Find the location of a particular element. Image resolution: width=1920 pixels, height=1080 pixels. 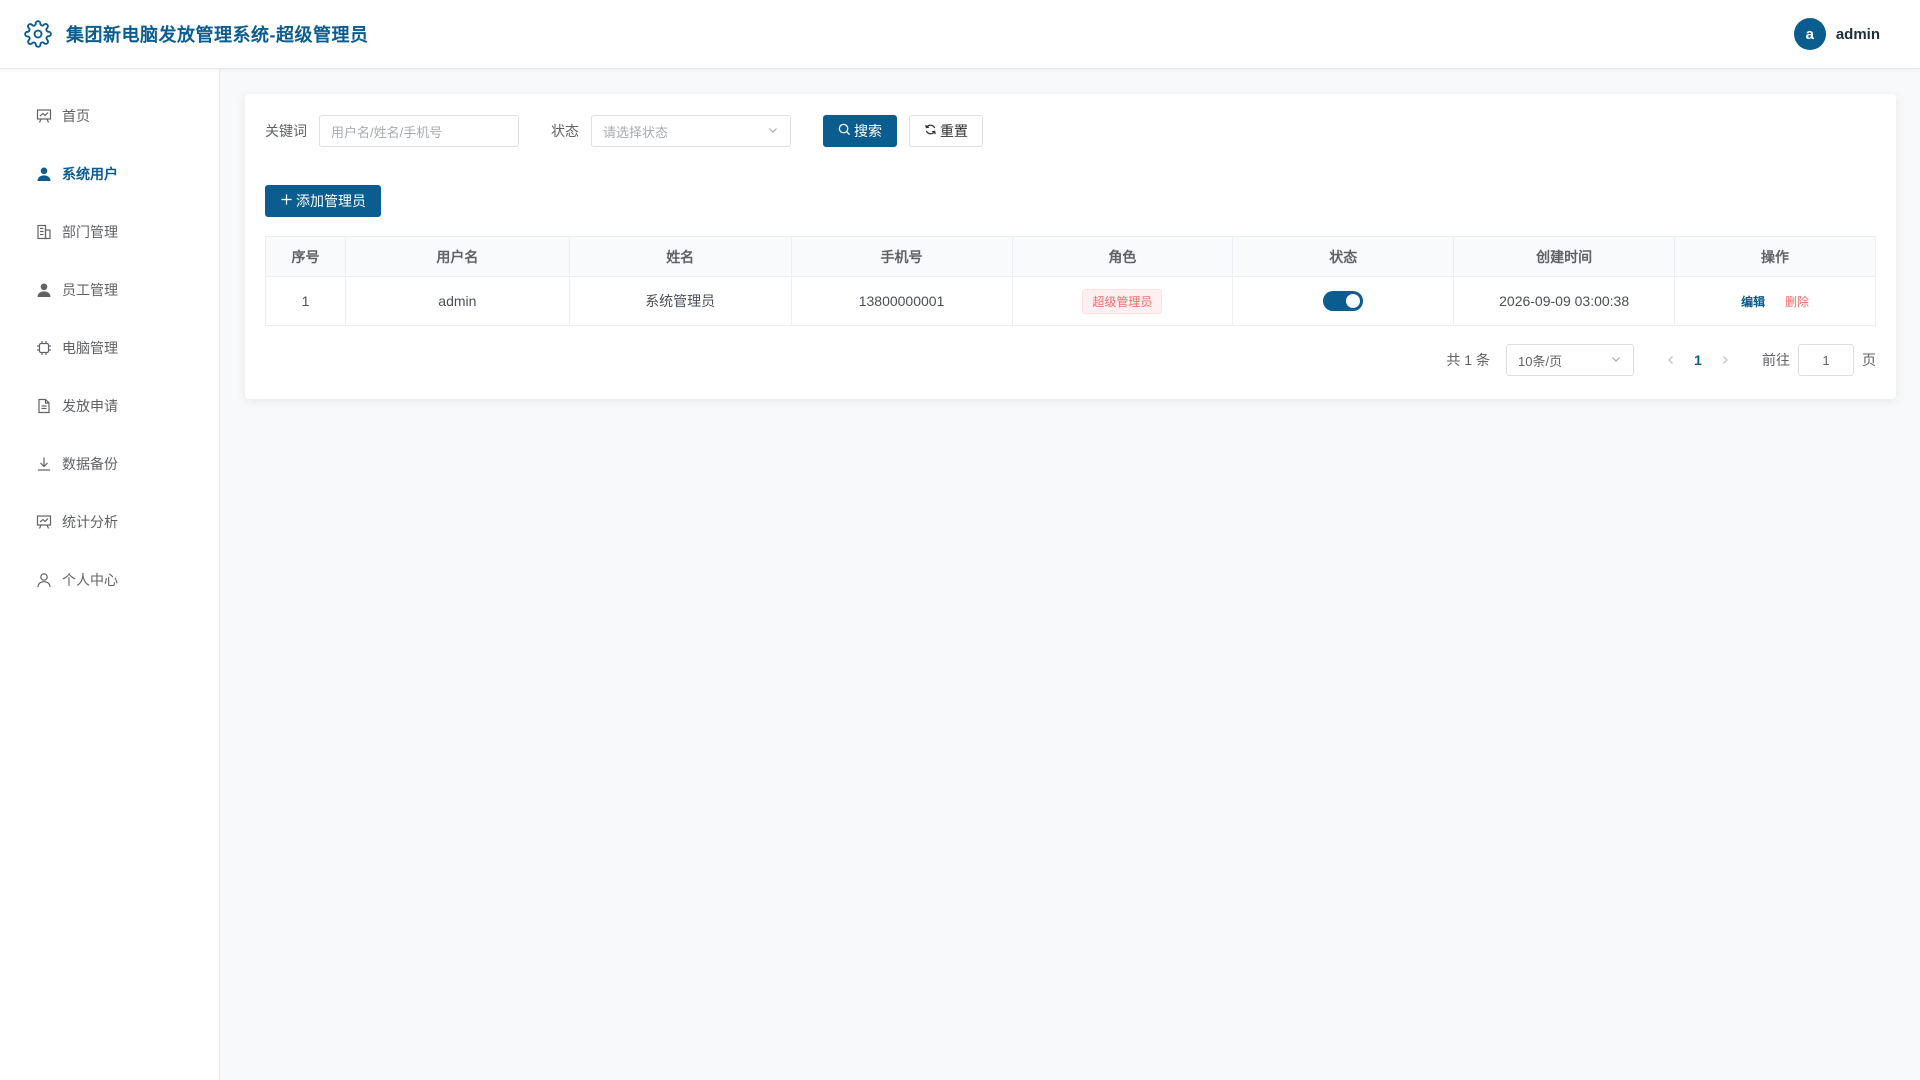

page-suffix: 页 is located at coordinates (1869, 360).